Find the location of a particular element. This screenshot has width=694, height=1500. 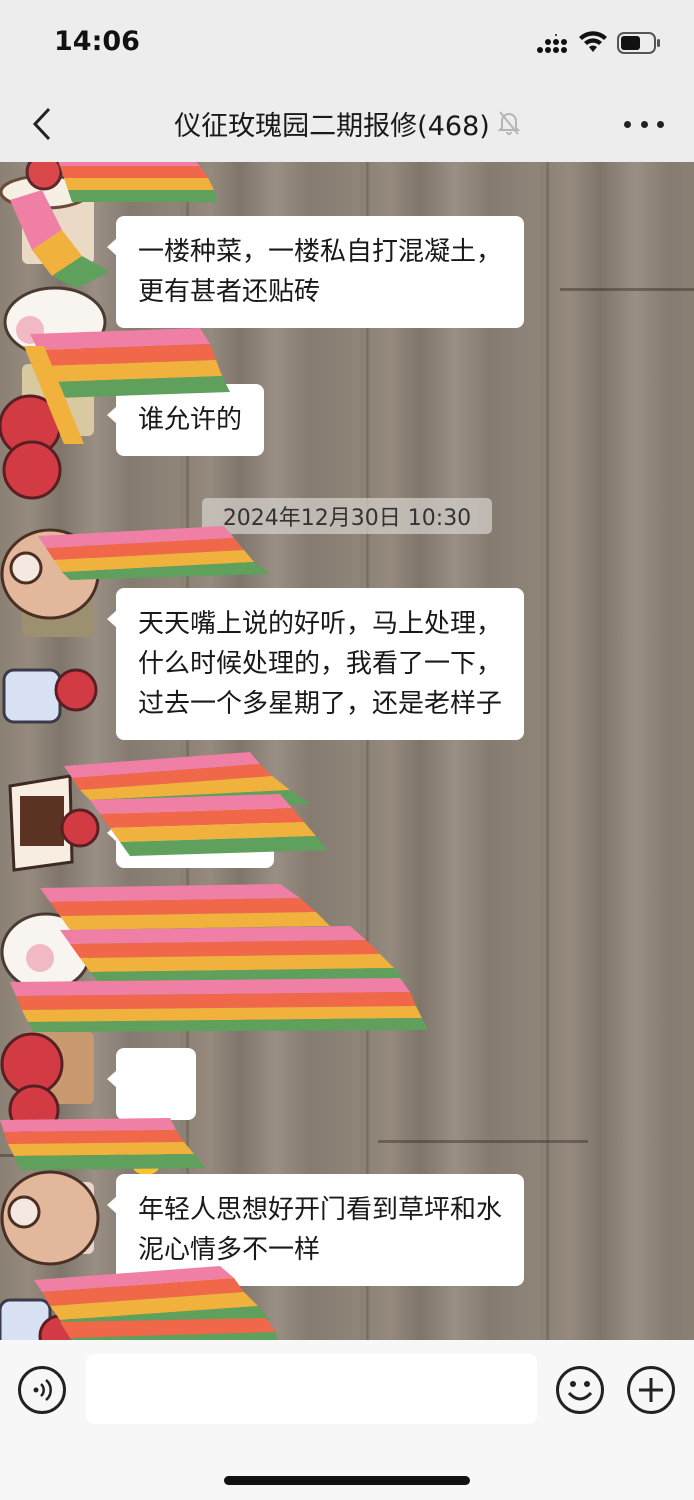

home-indicator is located at coordinates (347, 1480).